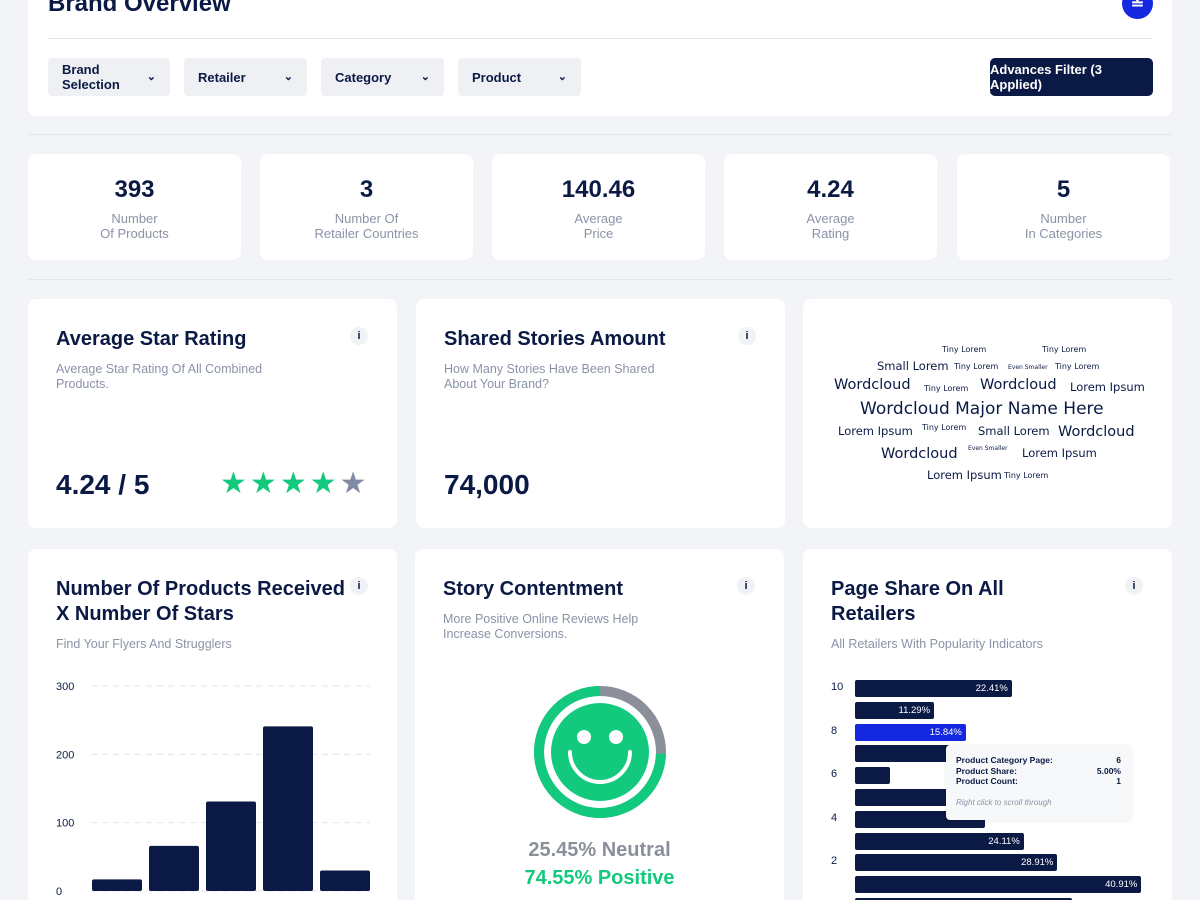 The height and width of the screenshot is (900, 1200). What do you see at coordinates (487, 484) in the screenshot?
I see `stories-value: 74,000` at bounding box center [487, 484].